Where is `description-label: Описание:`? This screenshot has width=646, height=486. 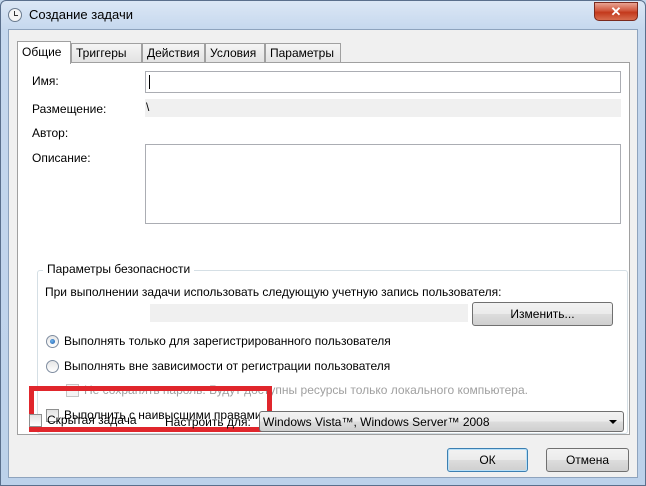 description-label: Описание: is located at coordinates (61, 158).